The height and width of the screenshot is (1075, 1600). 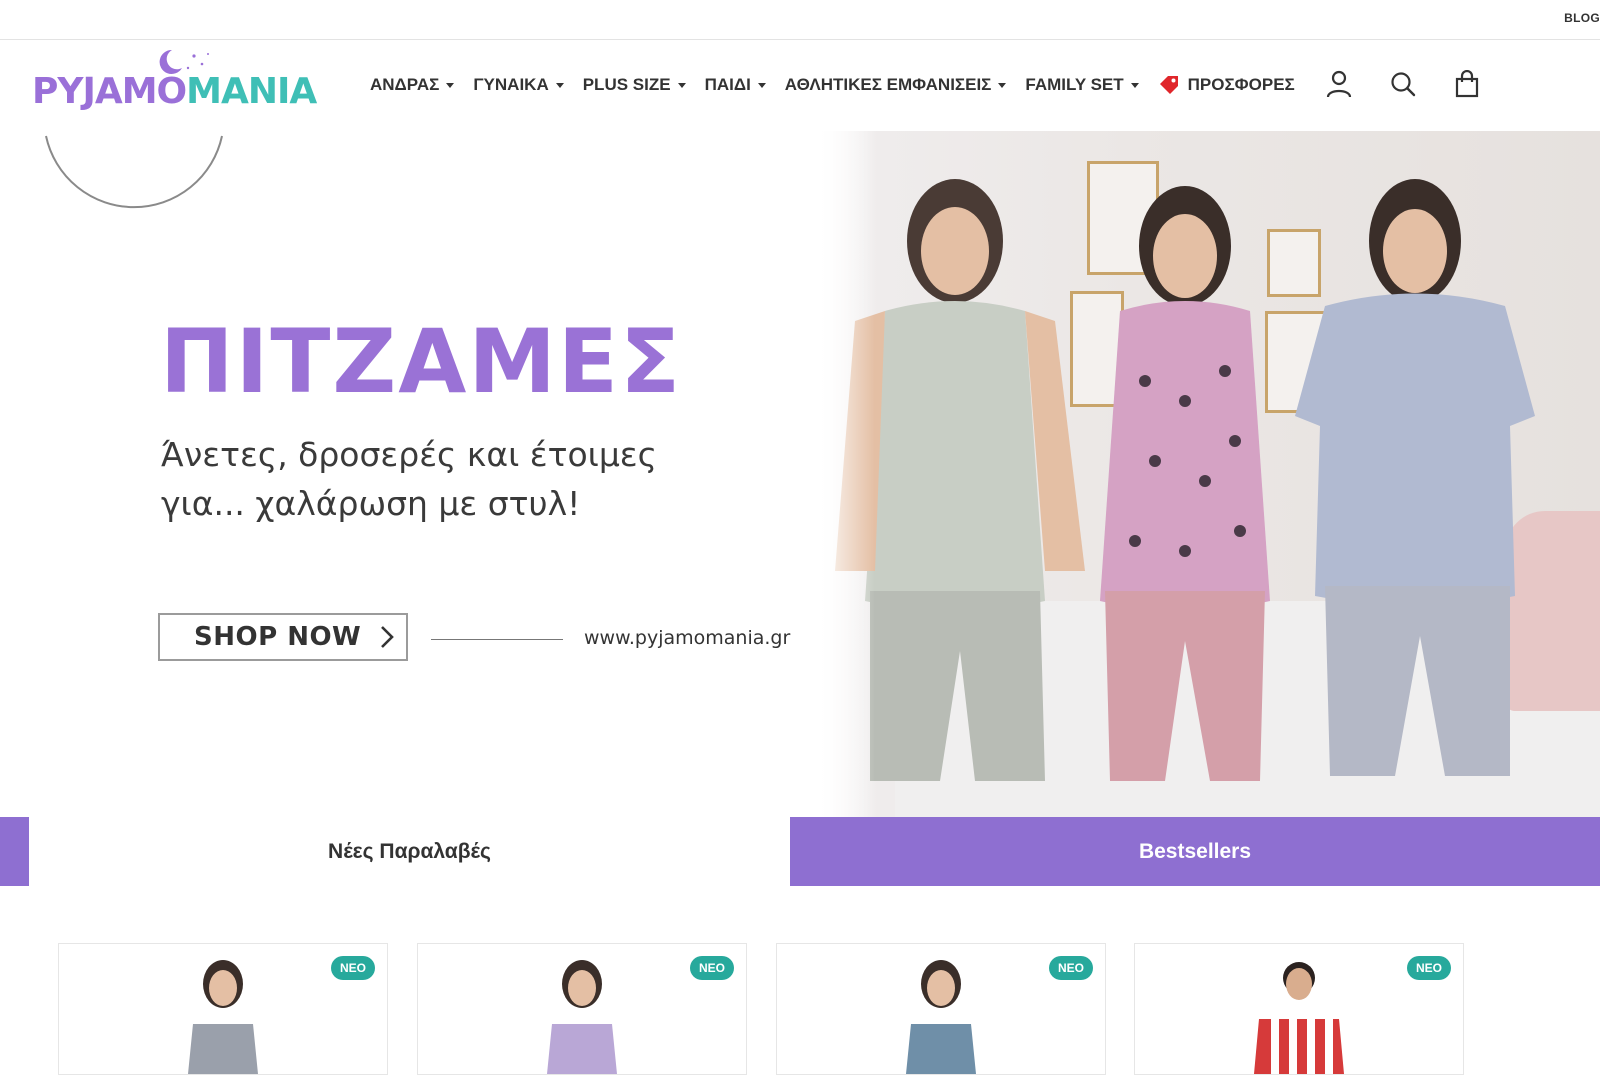 What do you see at coordinates (888, 84) in the screenshot?
I see `nav-label: ΑΘΛΗΤΙΚΕΣ ΕΜΦΑΝΙΣΕΙΣ` at bounding box center [888, 84].